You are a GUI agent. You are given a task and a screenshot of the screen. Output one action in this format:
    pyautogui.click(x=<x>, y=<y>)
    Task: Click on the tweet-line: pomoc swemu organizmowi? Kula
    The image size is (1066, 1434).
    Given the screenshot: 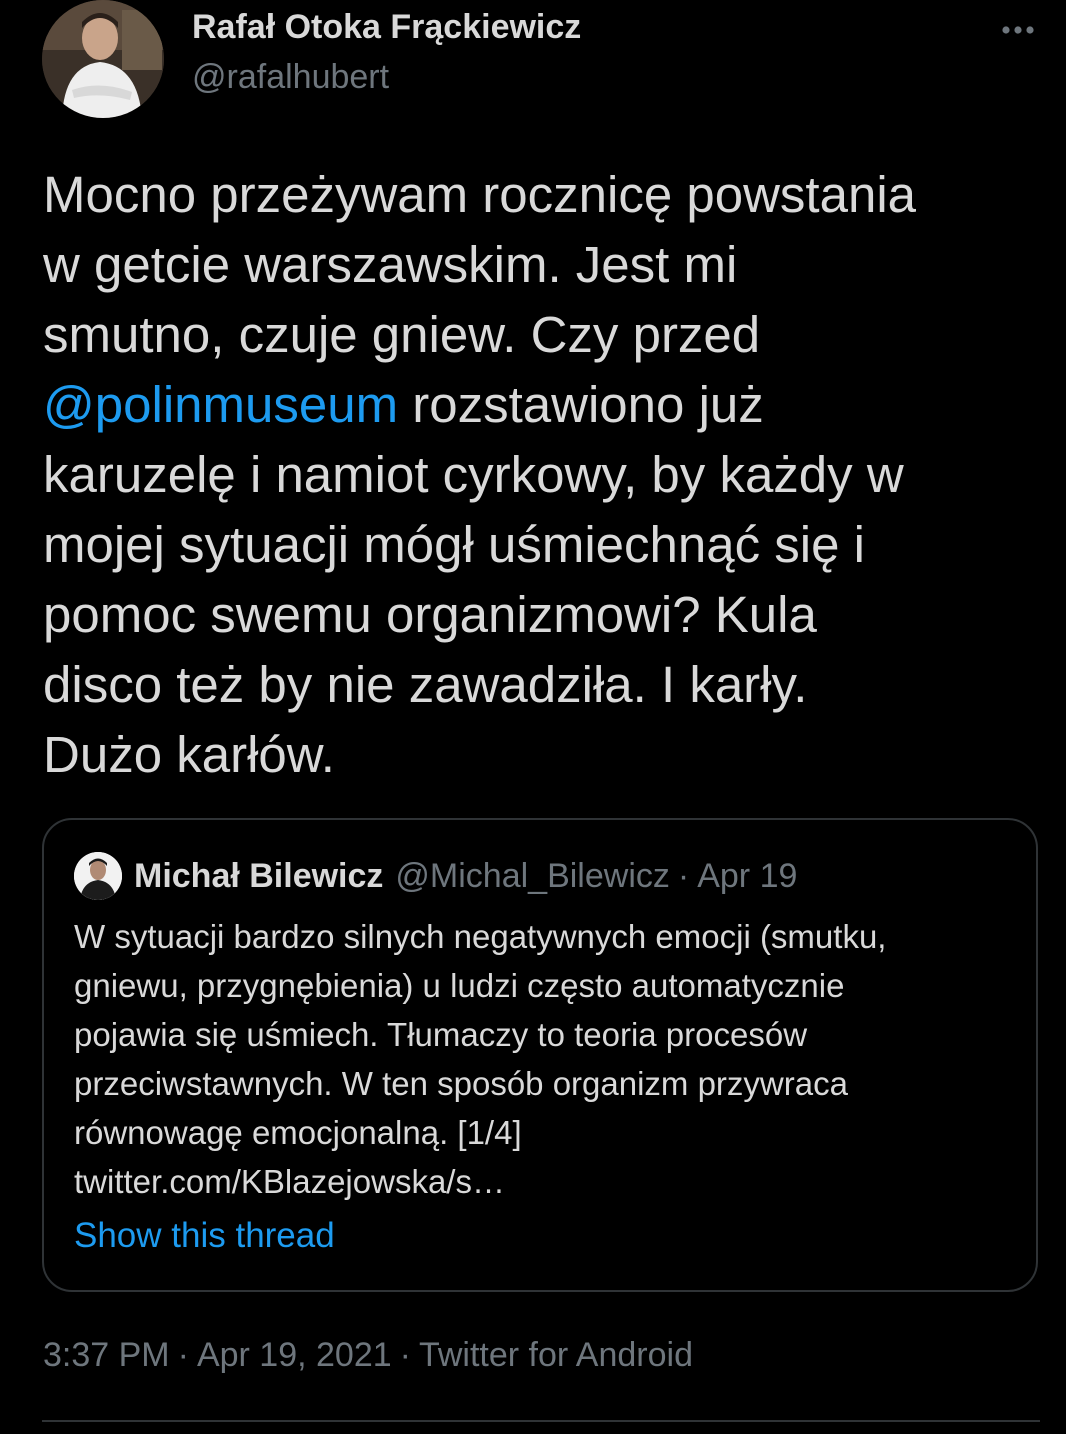 What is the action you would take?
    pyautogui.click(x=430, y=614)
    